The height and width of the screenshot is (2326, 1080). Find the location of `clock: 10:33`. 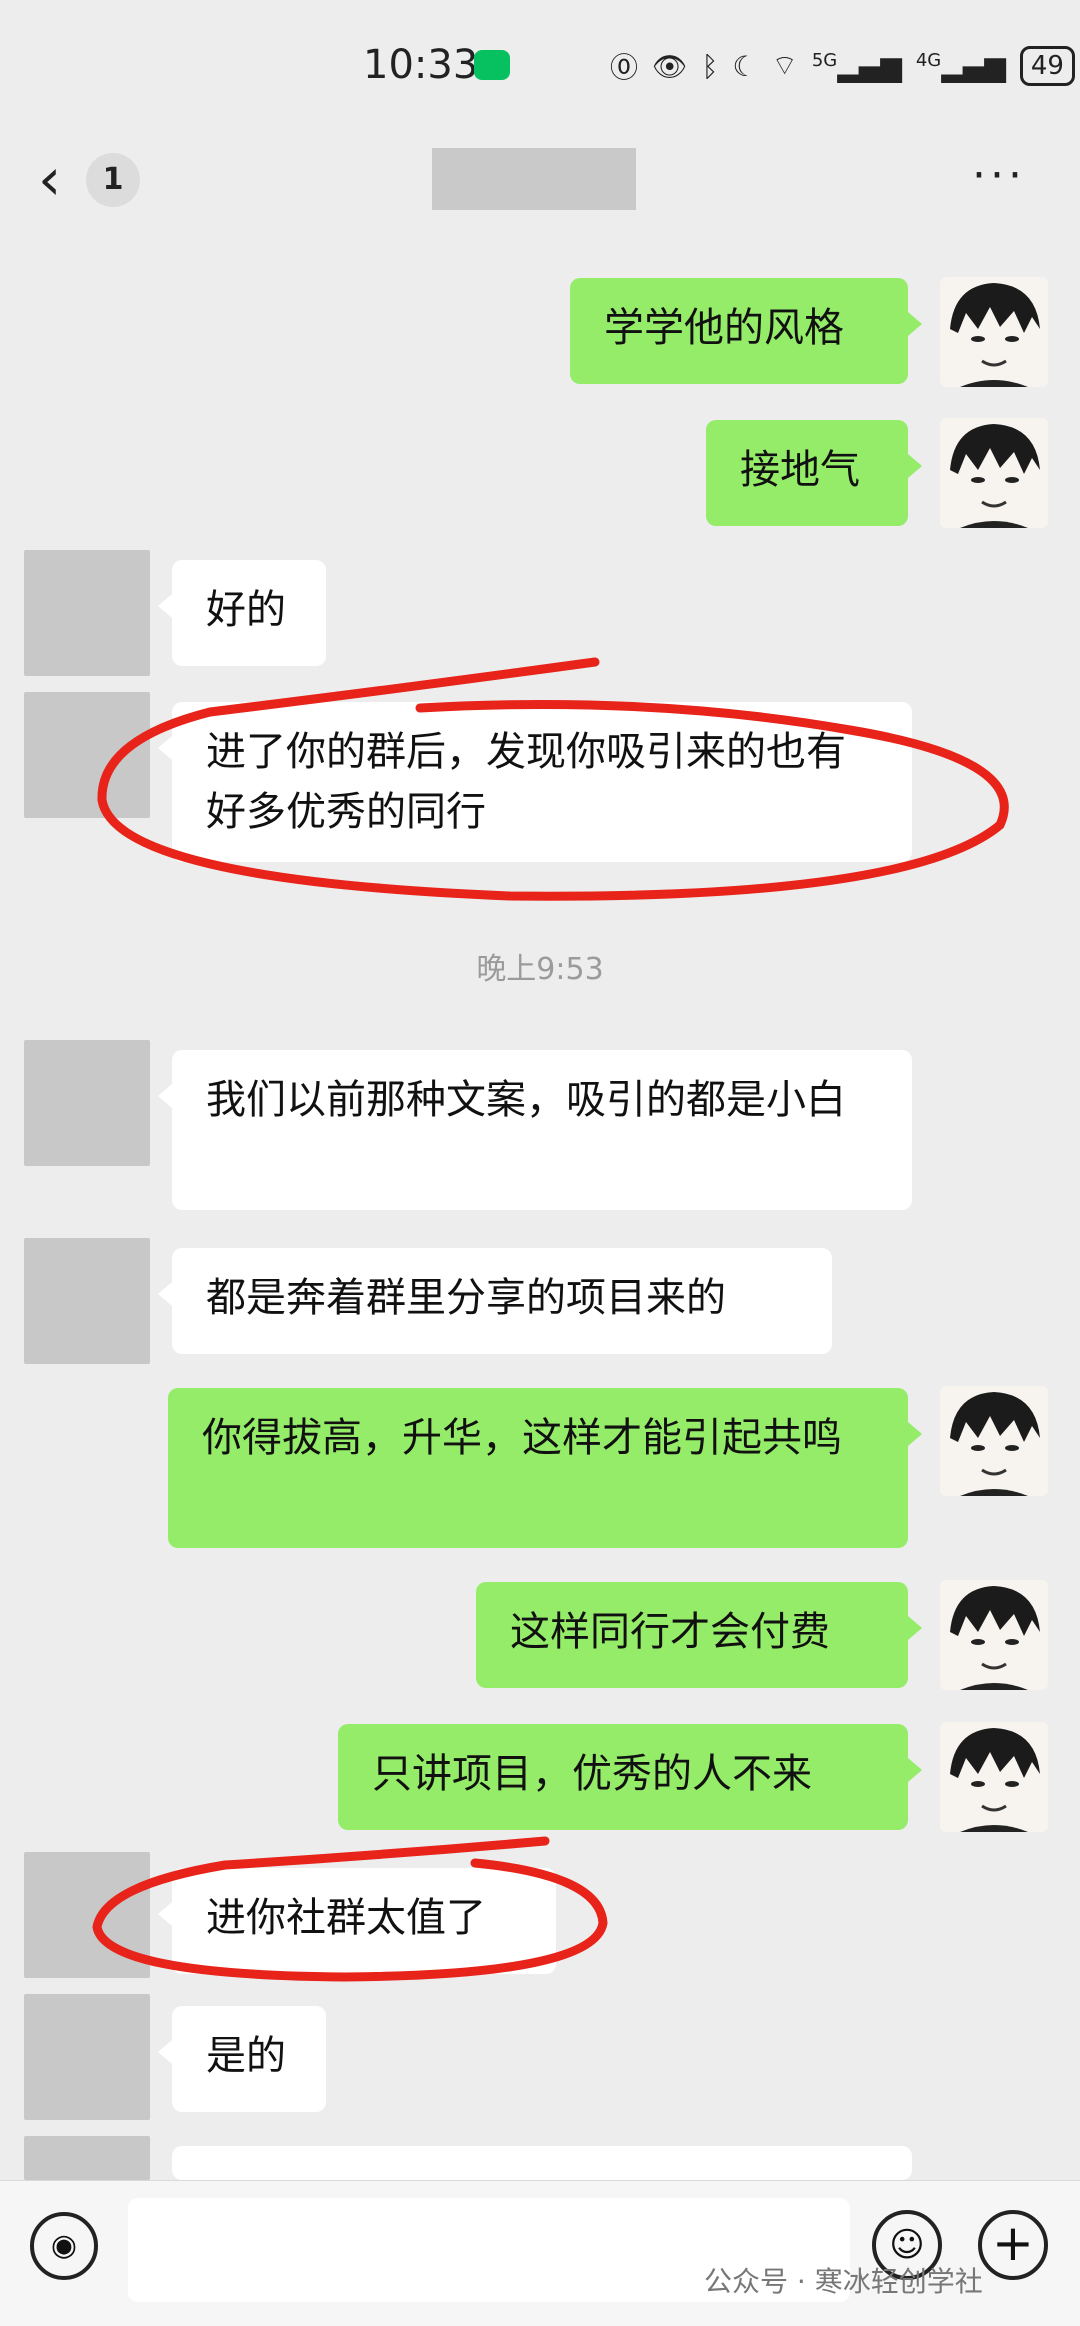

clock: 10:33 is located at coordinates (421, 65).